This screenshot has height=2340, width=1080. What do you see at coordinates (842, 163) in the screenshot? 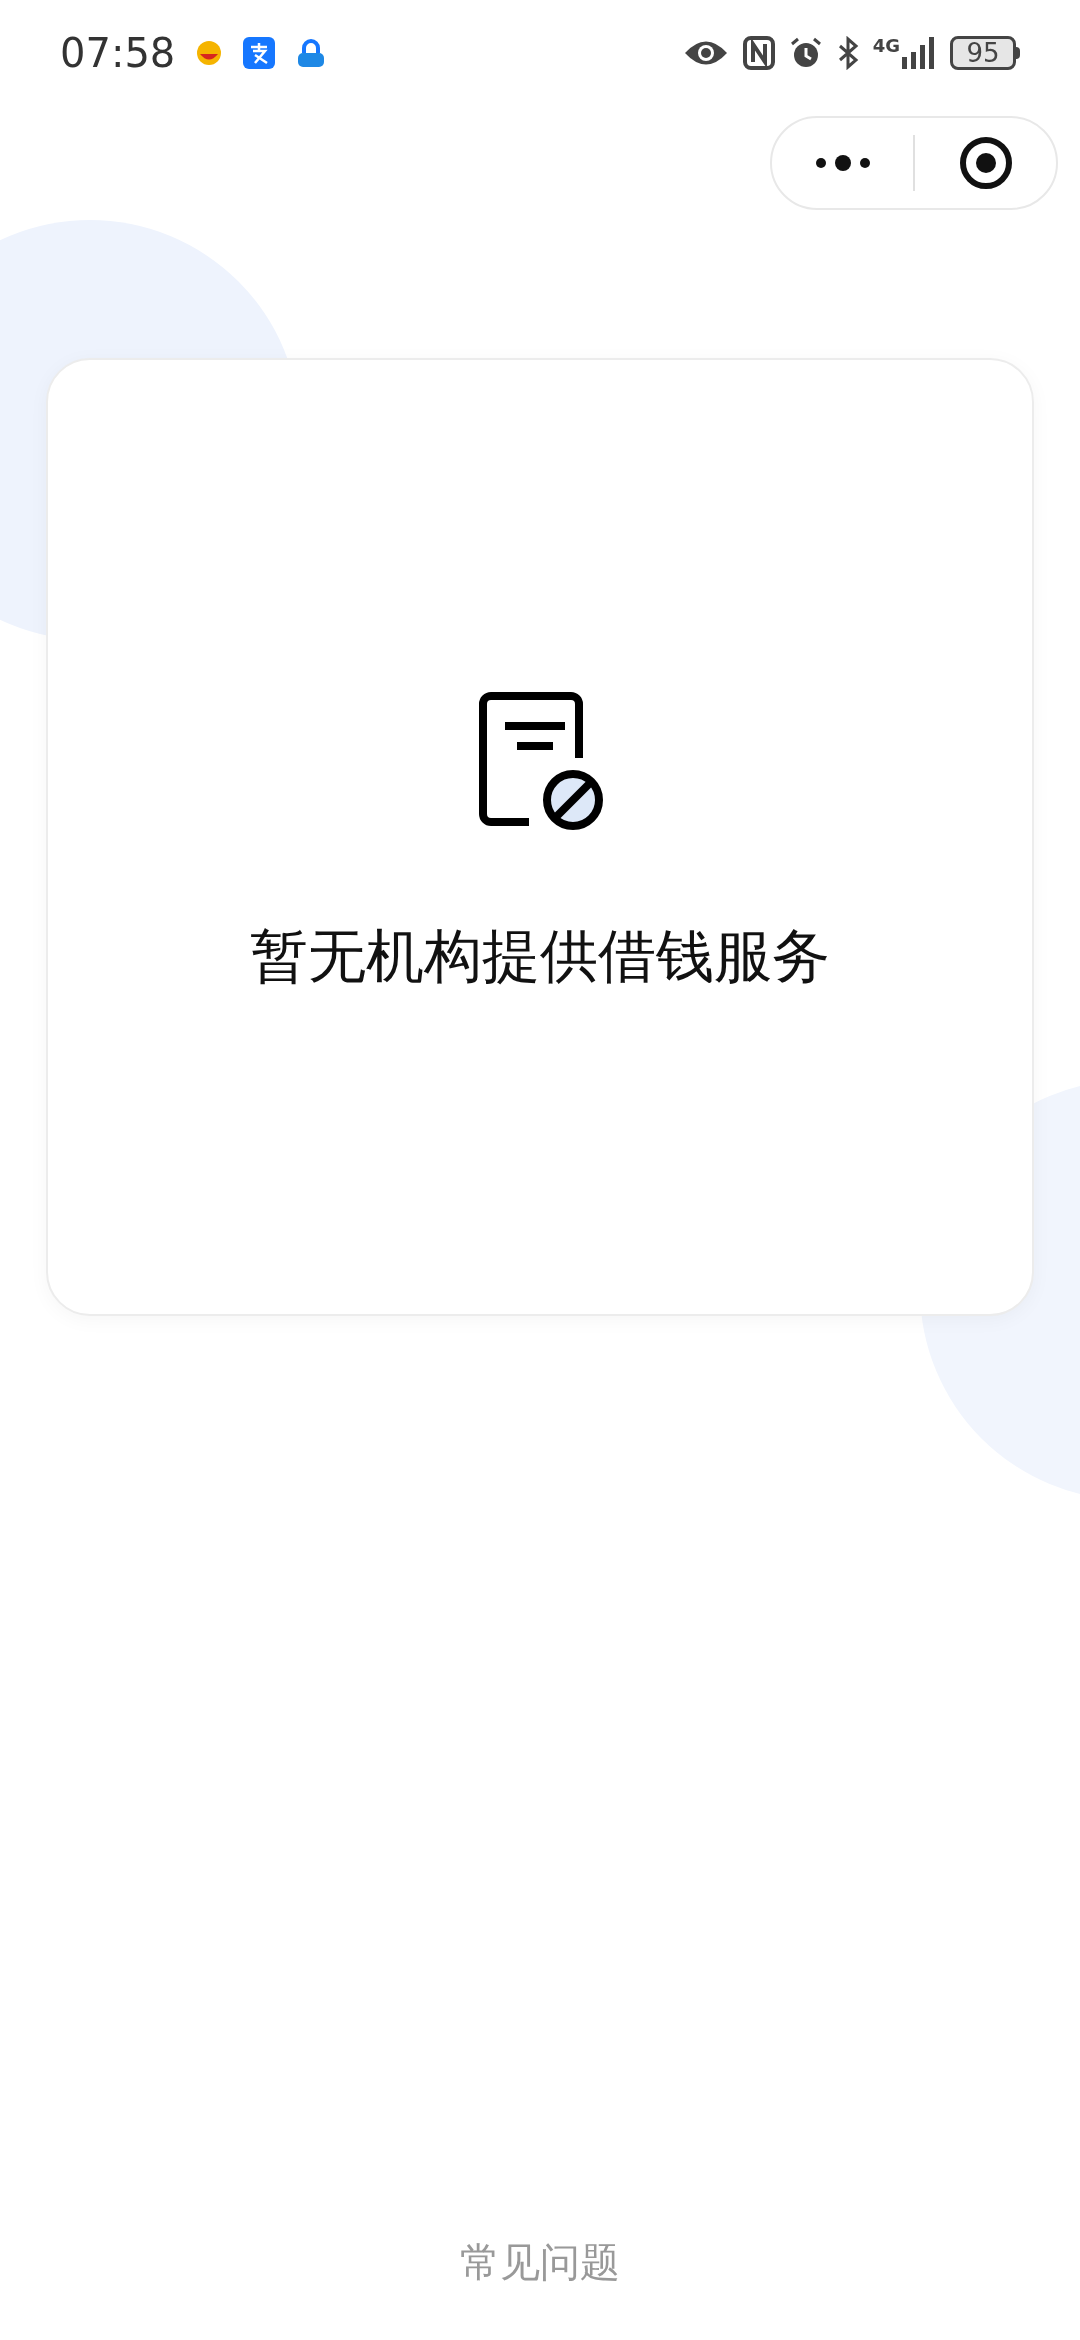
I see `more-icon` at bounding box center [842, 163].